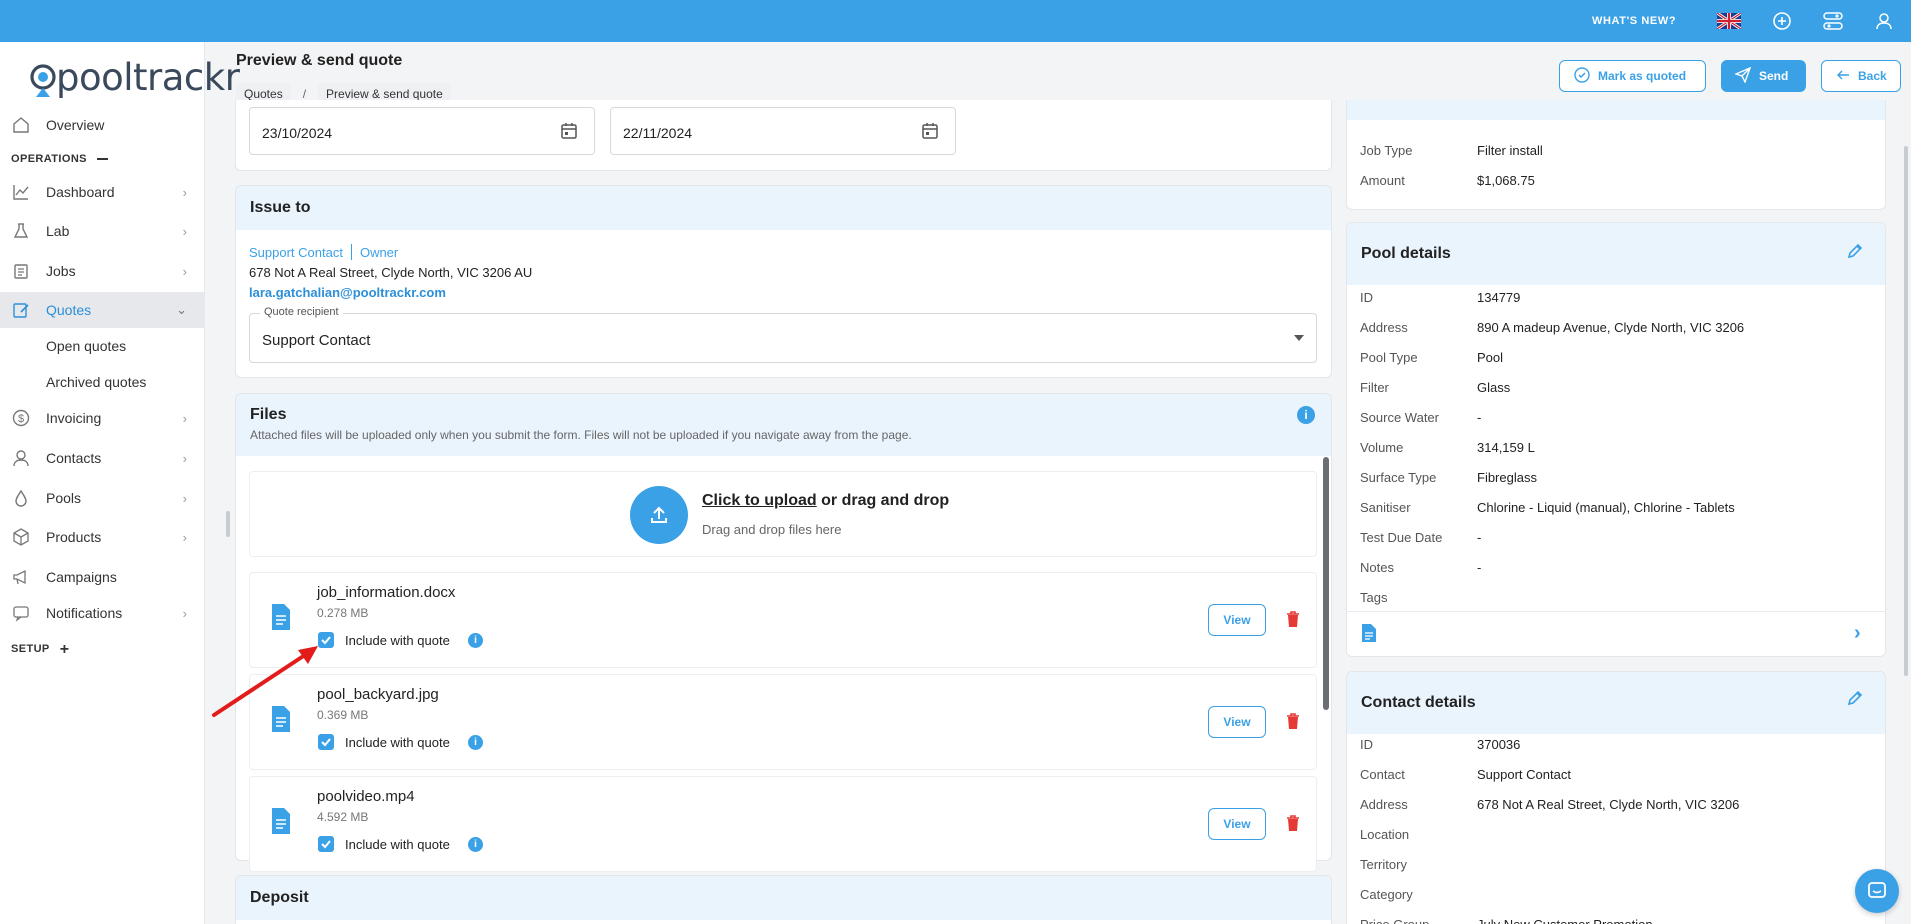 The height and width of the screenshot is (924, 1911). What do you see at coordinates (1642, 76) in the screenshot?
I see `mark-as-quoted-label: Mark as quoted` at bounding box center [1642, 76].